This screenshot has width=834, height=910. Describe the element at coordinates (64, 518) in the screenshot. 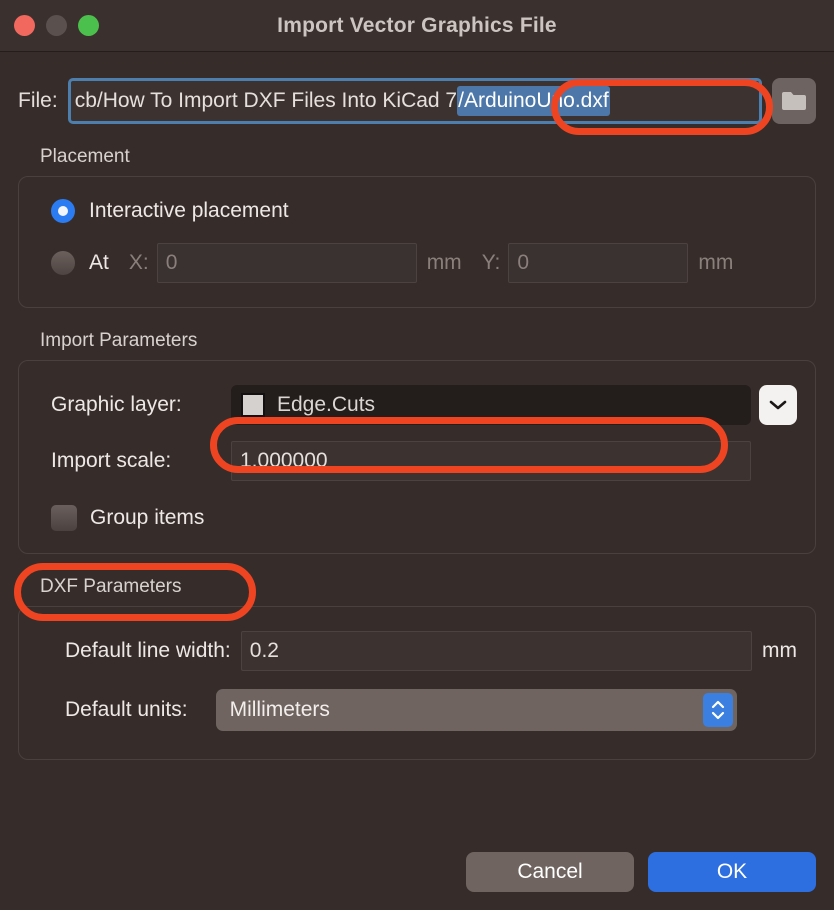

I see `group-items-checkbox` at that location.